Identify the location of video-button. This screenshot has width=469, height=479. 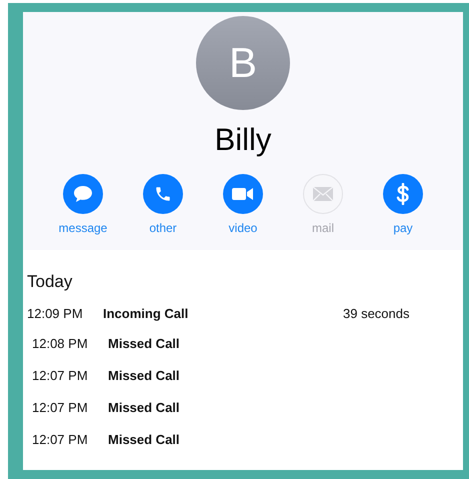
(243, 194).